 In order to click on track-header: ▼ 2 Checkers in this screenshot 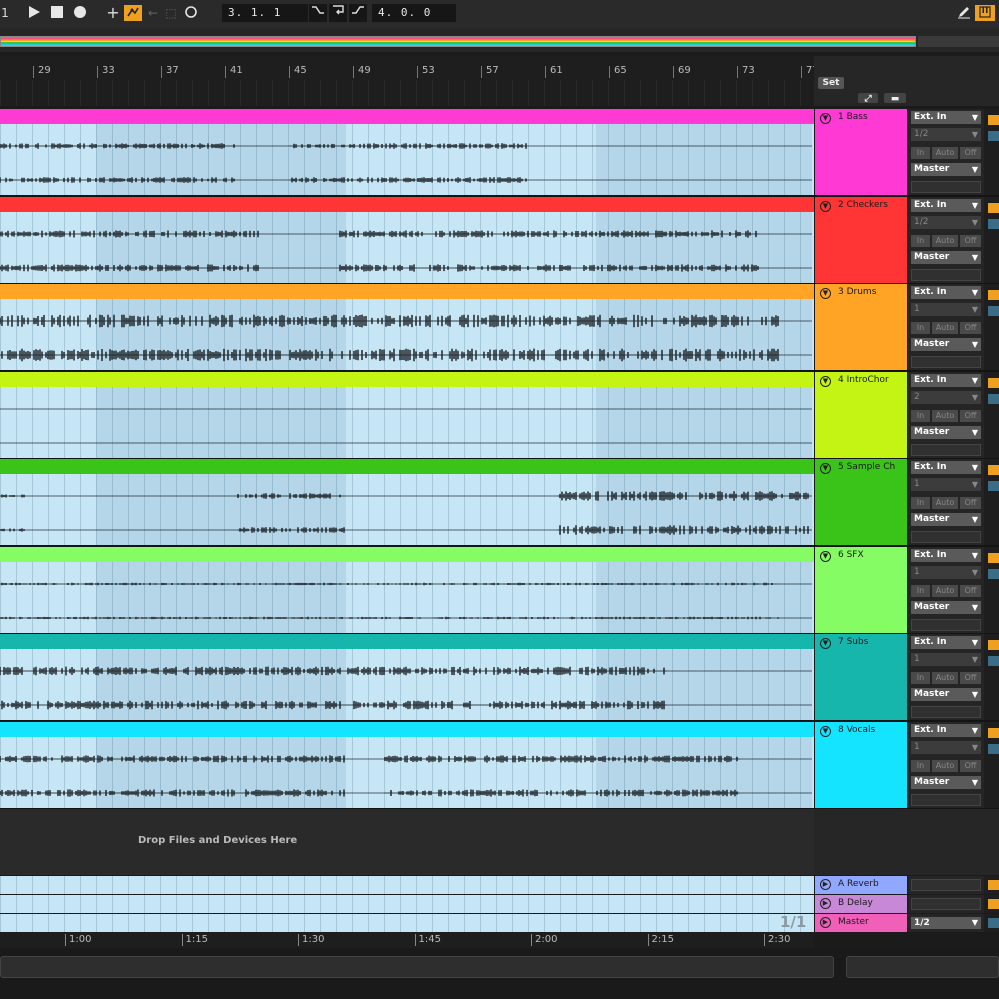, I will do `click(861, 240)`.